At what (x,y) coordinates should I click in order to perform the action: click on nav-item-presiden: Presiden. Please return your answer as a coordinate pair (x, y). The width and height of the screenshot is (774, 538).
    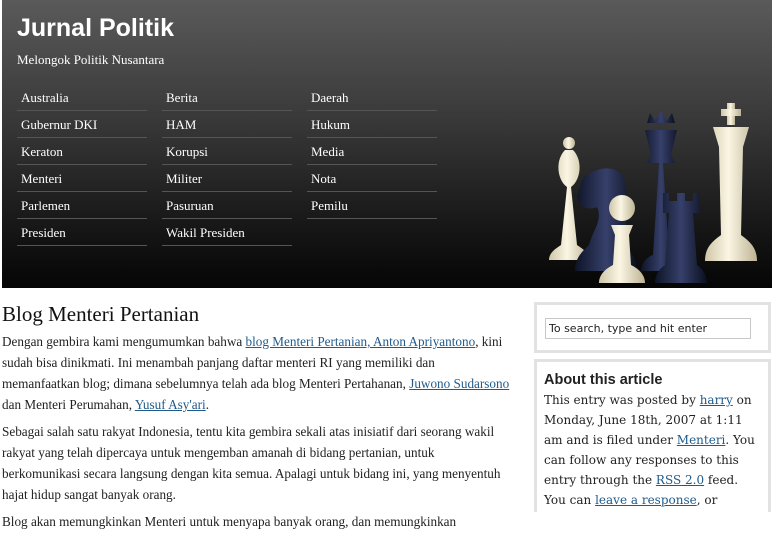
    Looking at the image, I should click on (82, 232).